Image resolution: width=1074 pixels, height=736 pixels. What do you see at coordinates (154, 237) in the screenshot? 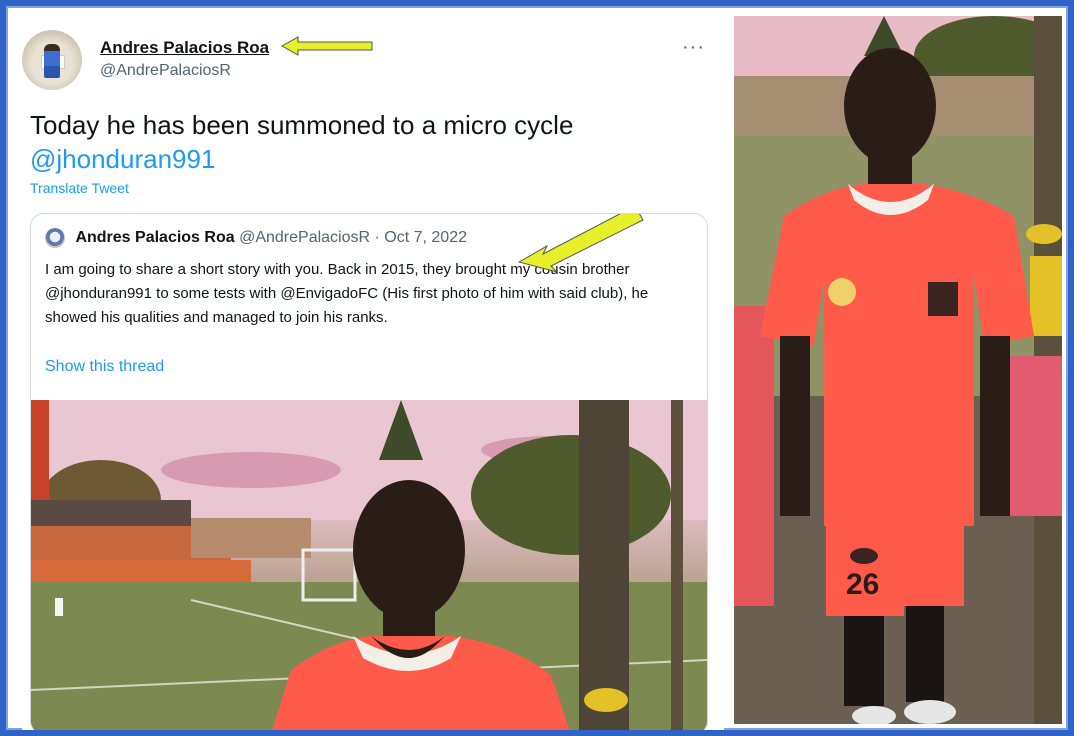
I see `quoted-author-name: Andres Palacios Roa` at bounding box center [154, 237].